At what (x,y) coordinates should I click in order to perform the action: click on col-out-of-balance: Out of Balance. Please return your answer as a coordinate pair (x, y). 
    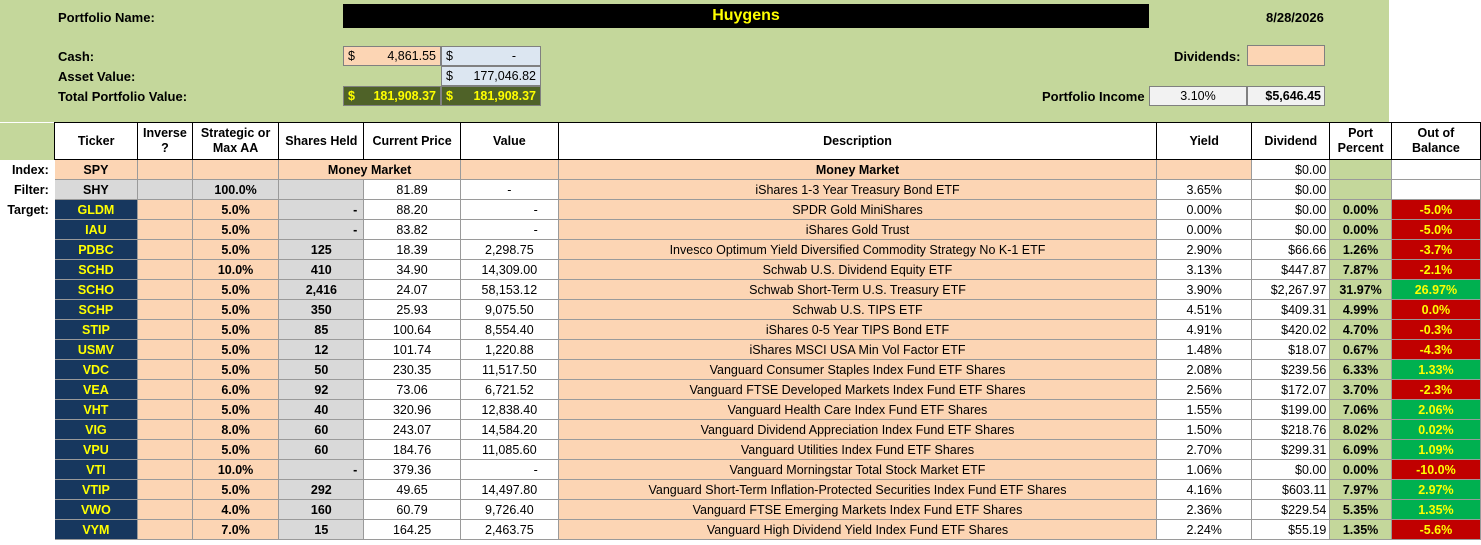
    Looking at the image, I should click on (1435, 141).